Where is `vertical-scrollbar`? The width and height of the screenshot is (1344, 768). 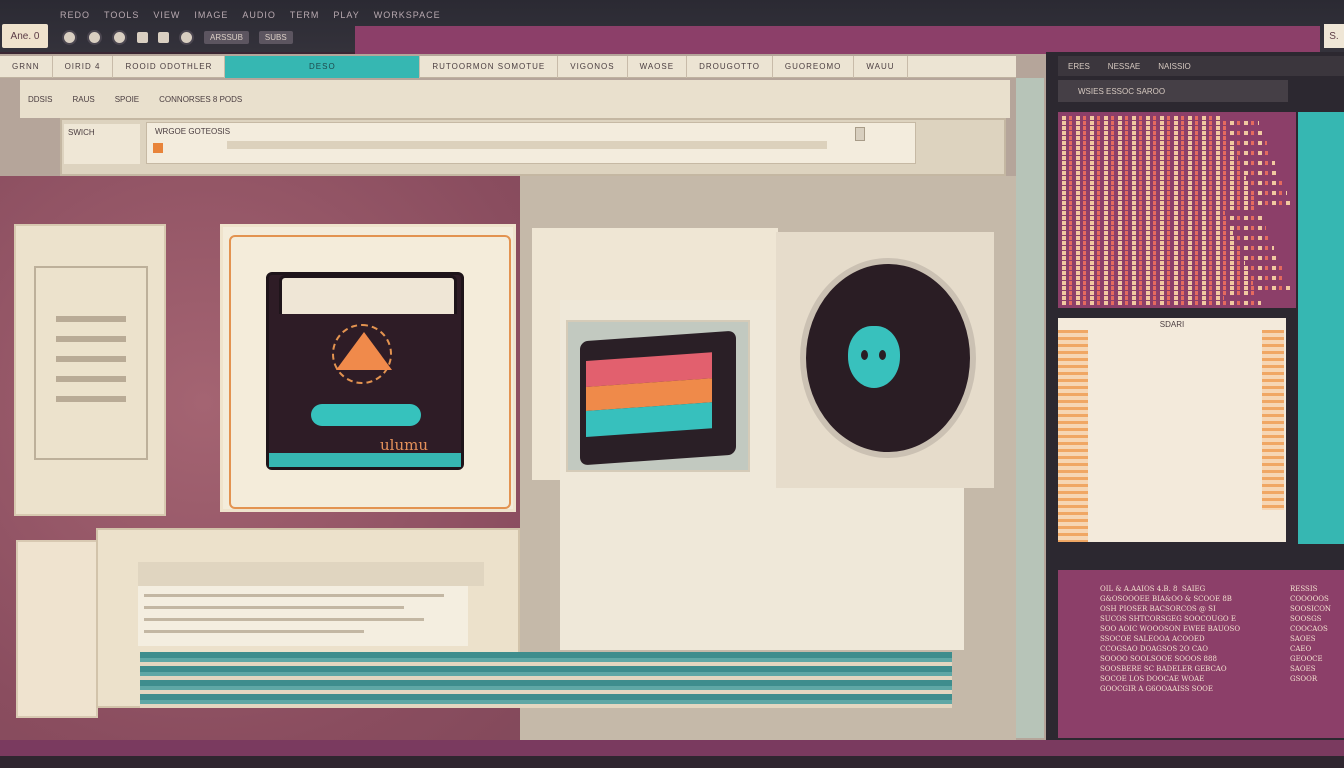
vertical-scrollbar is located at coordinates (1030, 408).